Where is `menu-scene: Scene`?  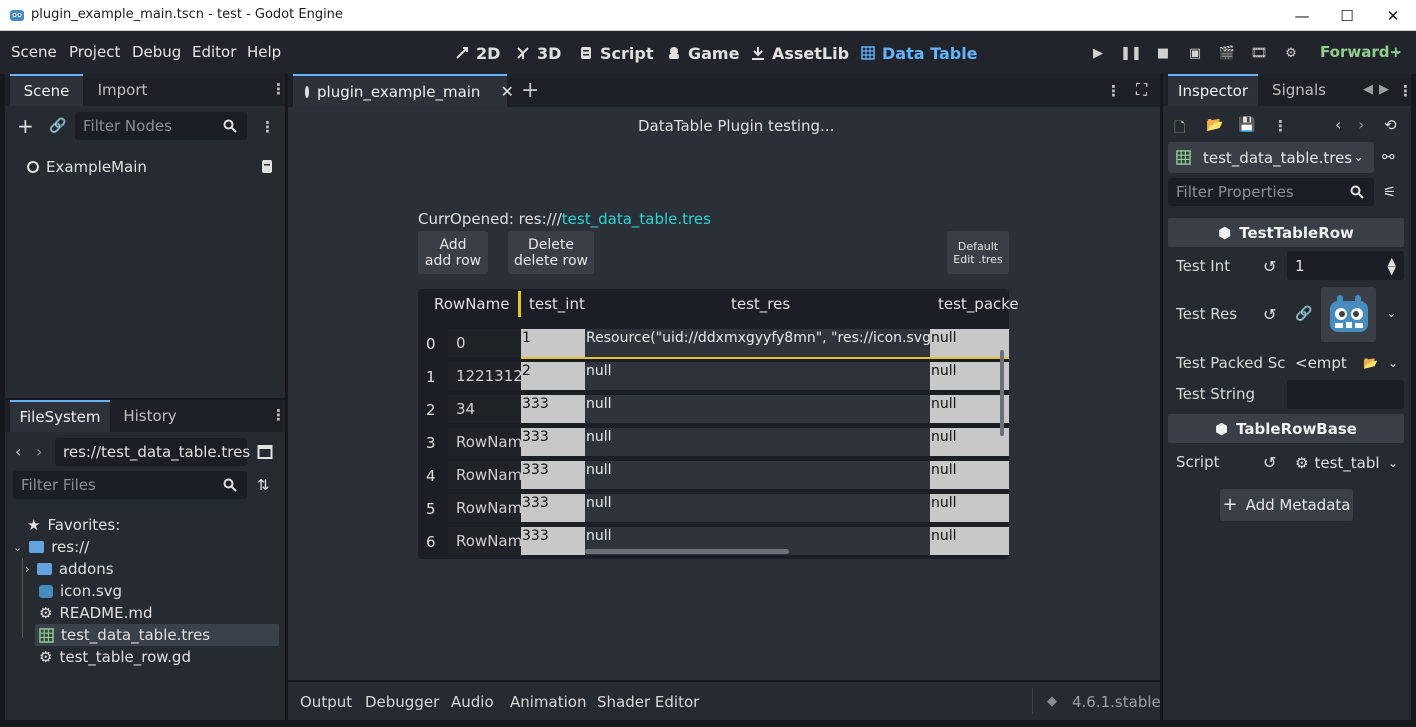
menu-scene: Scene is located at coordinates (34, 52).